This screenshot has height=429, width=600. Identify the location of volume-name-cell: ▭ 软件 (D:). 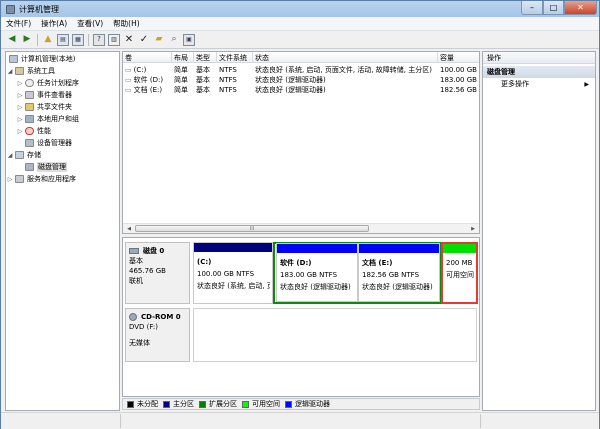
(147, 80).